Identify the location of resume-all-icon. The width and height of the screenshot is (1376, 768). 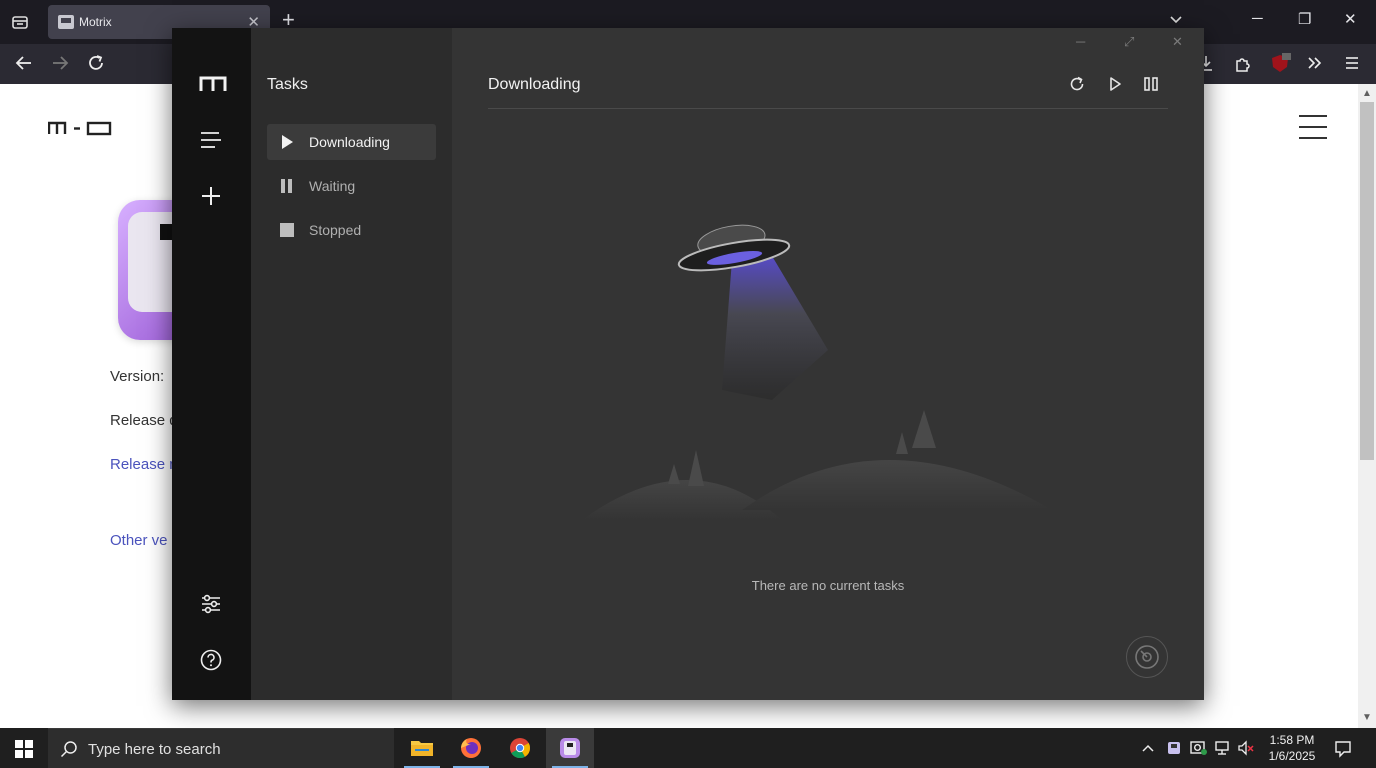
(1115, 86).